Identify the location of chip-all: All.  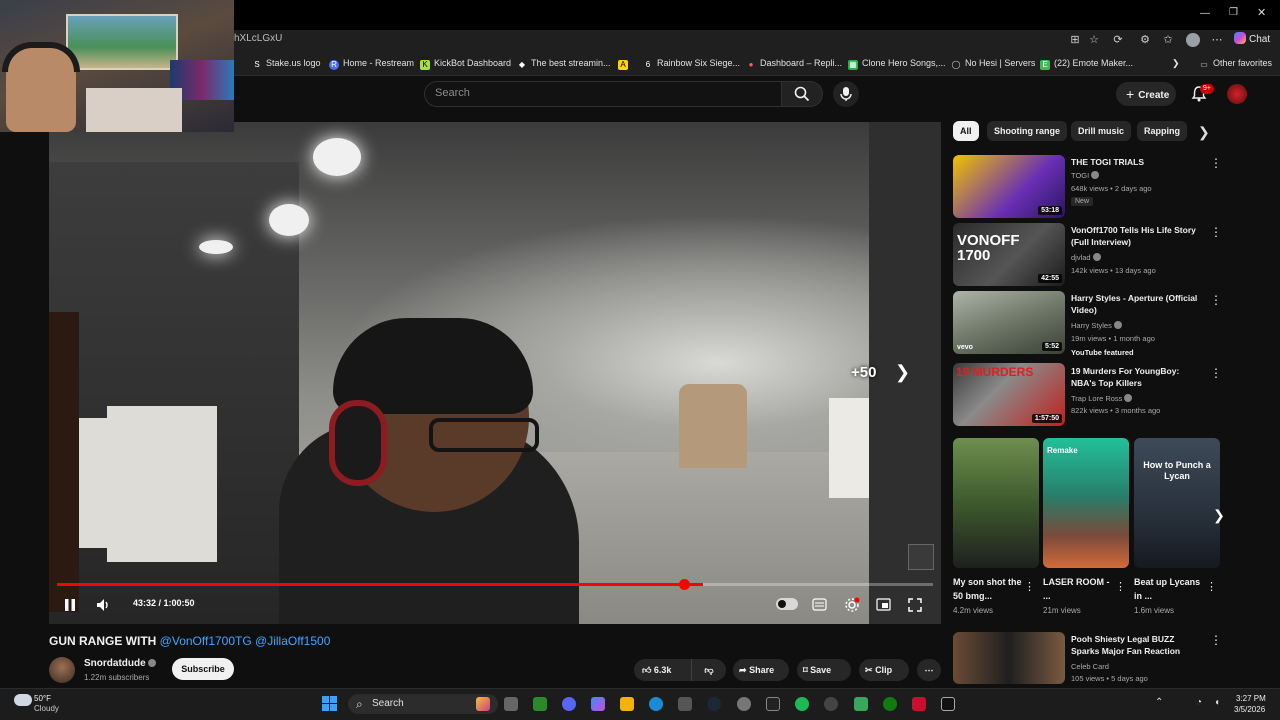
(966, 131).